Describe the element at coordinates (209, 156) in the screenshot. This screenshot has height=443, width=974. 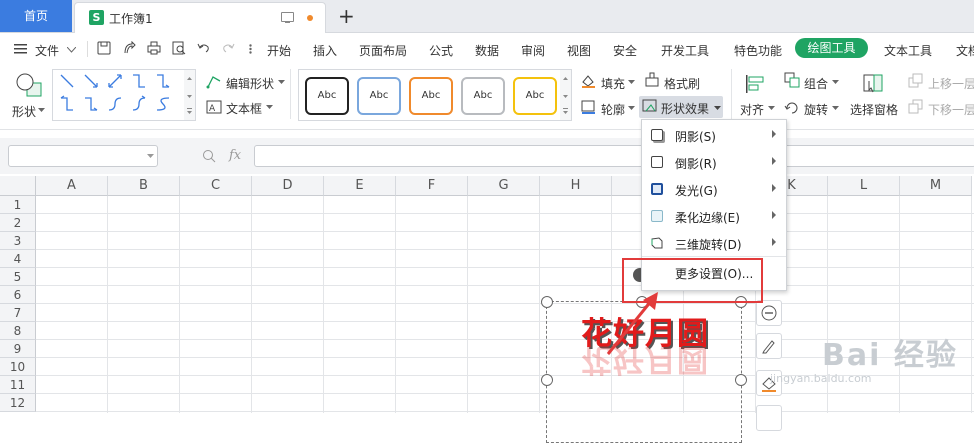
I see `zoom-formula-icon` at that location.